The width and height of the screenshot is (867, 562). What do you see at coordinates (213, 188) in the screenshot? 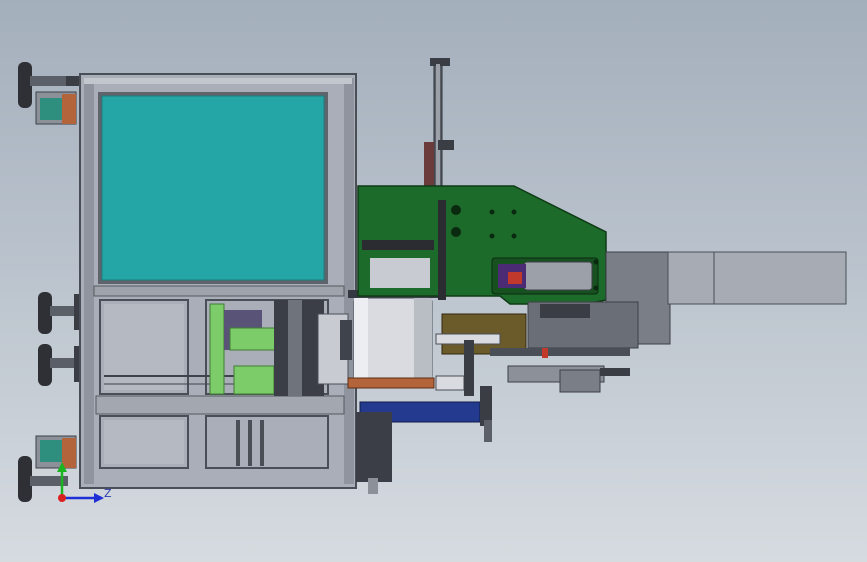
I see `window-panel` at bounding box center [213, 188].